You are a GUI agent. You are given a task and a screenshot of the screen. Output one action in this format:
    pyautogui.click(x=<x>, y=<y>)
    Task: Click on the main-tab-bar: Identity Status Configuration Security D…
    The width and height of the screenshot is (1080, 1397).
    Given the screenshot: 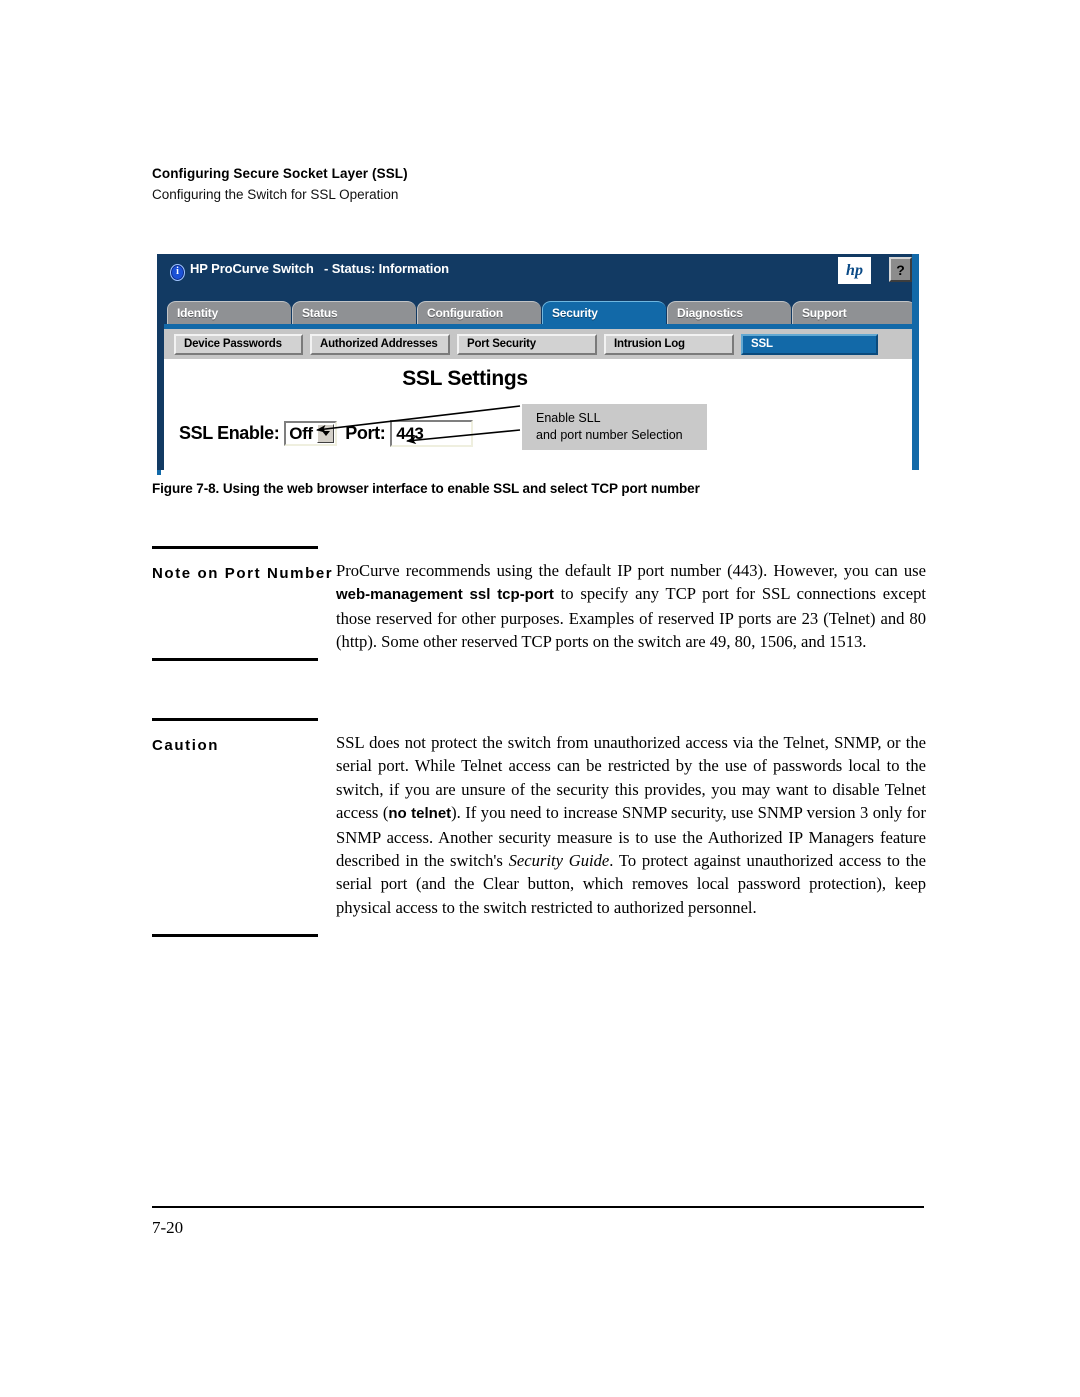 What is the action you would take?
    pyautogui.click(x=538, y=311)
    